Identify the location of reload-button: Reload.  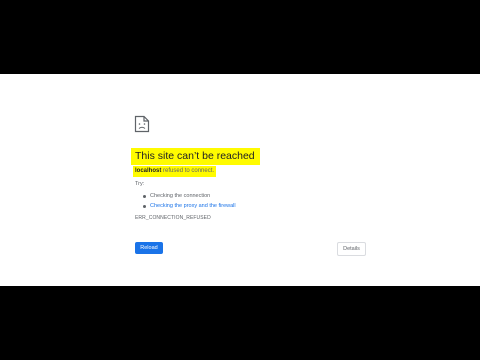
(149, 248).